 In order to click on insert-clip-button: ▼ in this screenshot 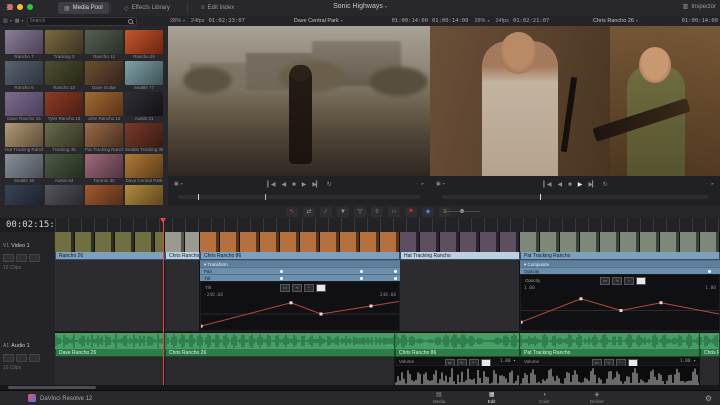, I will do `click(343, 211)`.